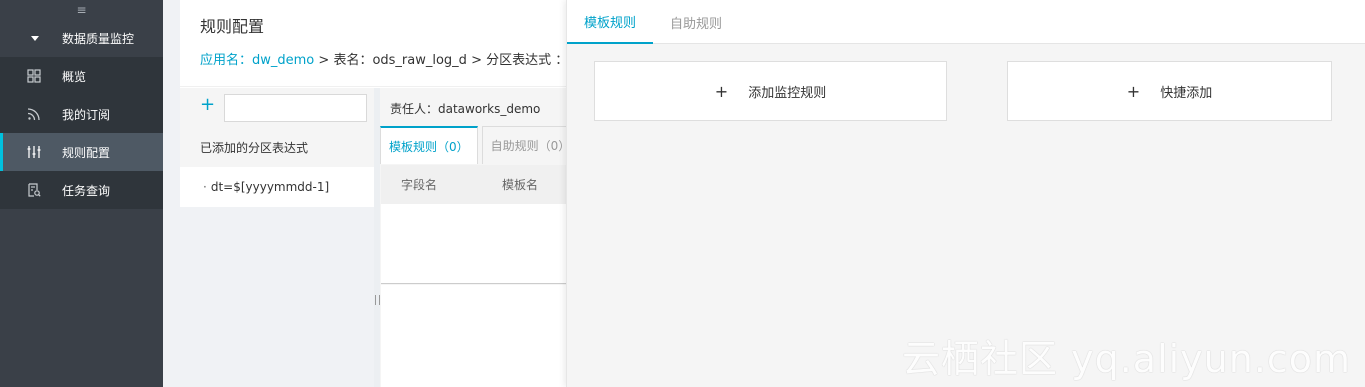 Image resolution: width=1365 pixels, height=387 pixels. I want to click on sidebar: ≡ 数据质量监控 概览 我的订阅 规则配置 任务查询, so click(81, 193).